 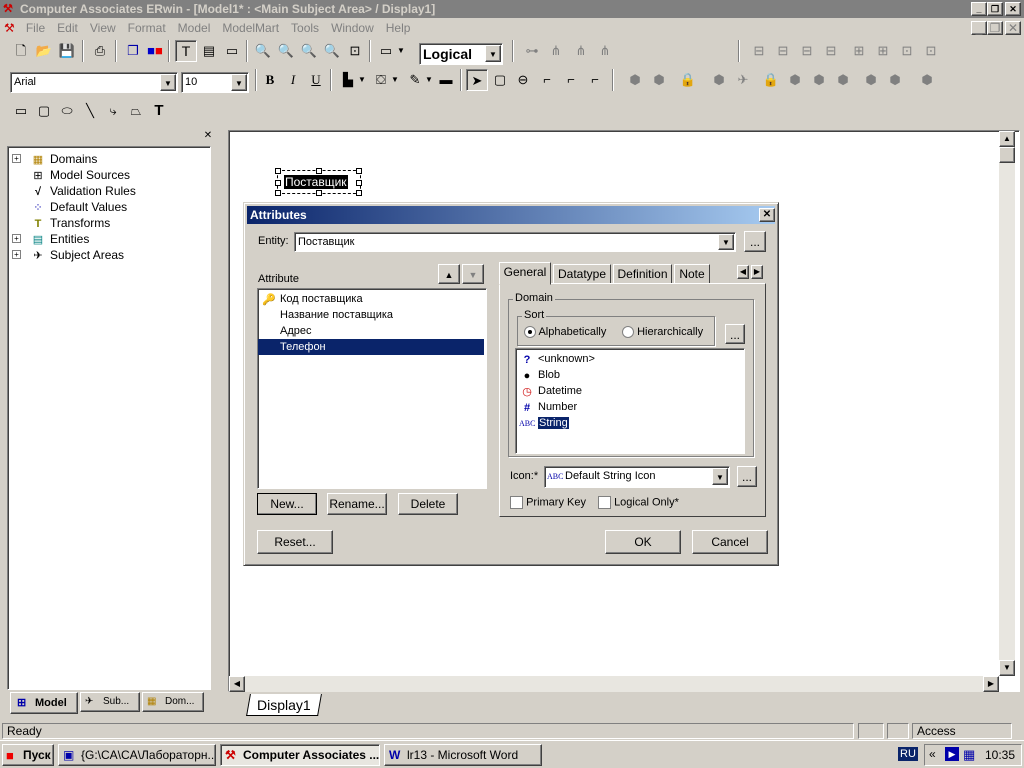 What do you see at coordinates (995, 28) in the screenshot?
I see `doc-restore-button: ❐` at bounding box center [995, 28].